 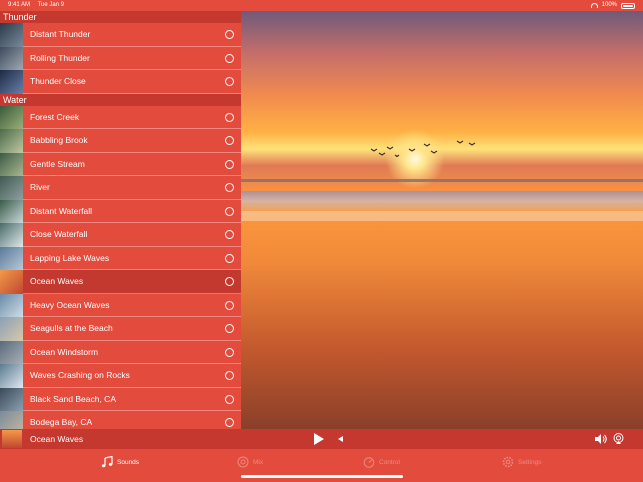 What do you see at coordinates (321, 5) in the screenshot?
I see `status-bar: 9:41 AM Tue Jan 9 100%` at bounding box center [321, 5].